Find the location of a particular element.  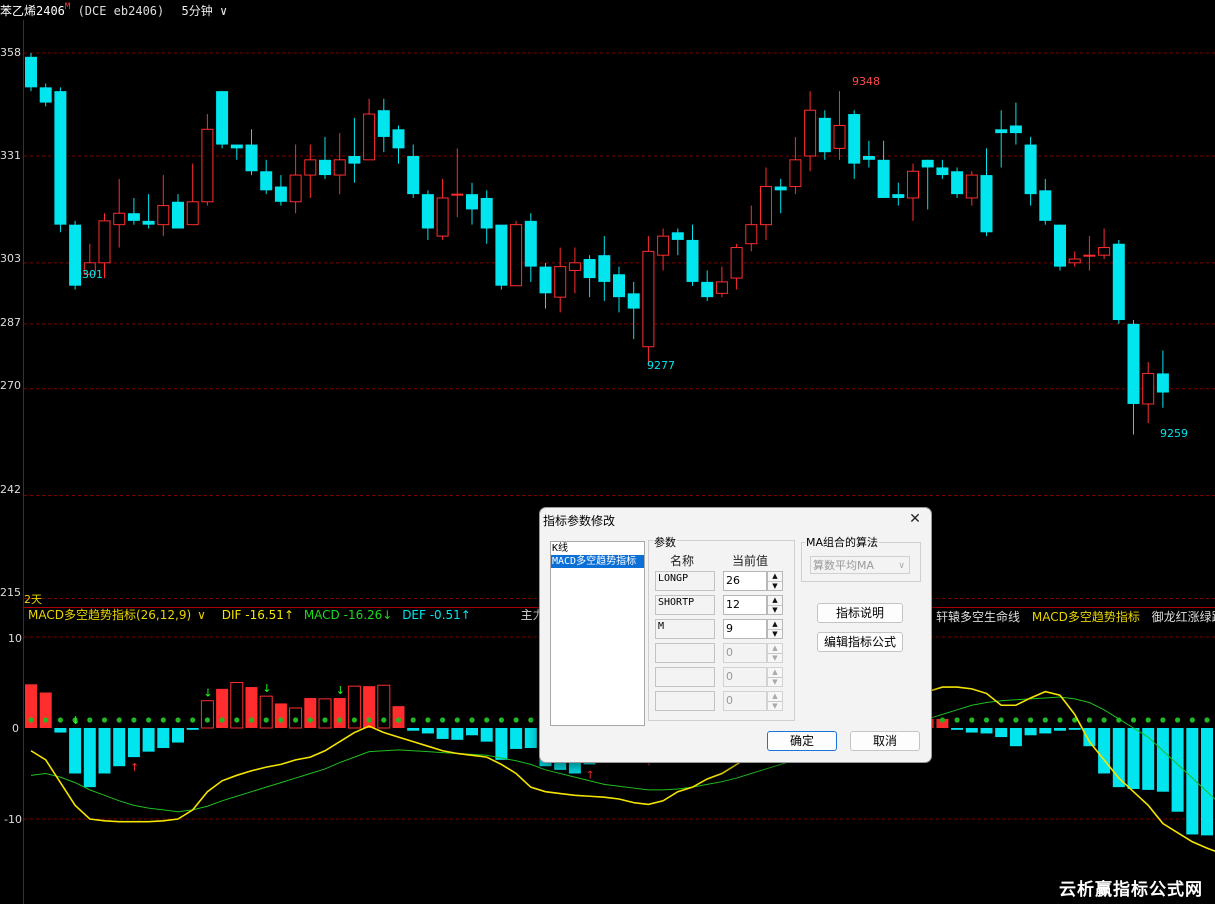

param-name is located at coordinates (685, 701).